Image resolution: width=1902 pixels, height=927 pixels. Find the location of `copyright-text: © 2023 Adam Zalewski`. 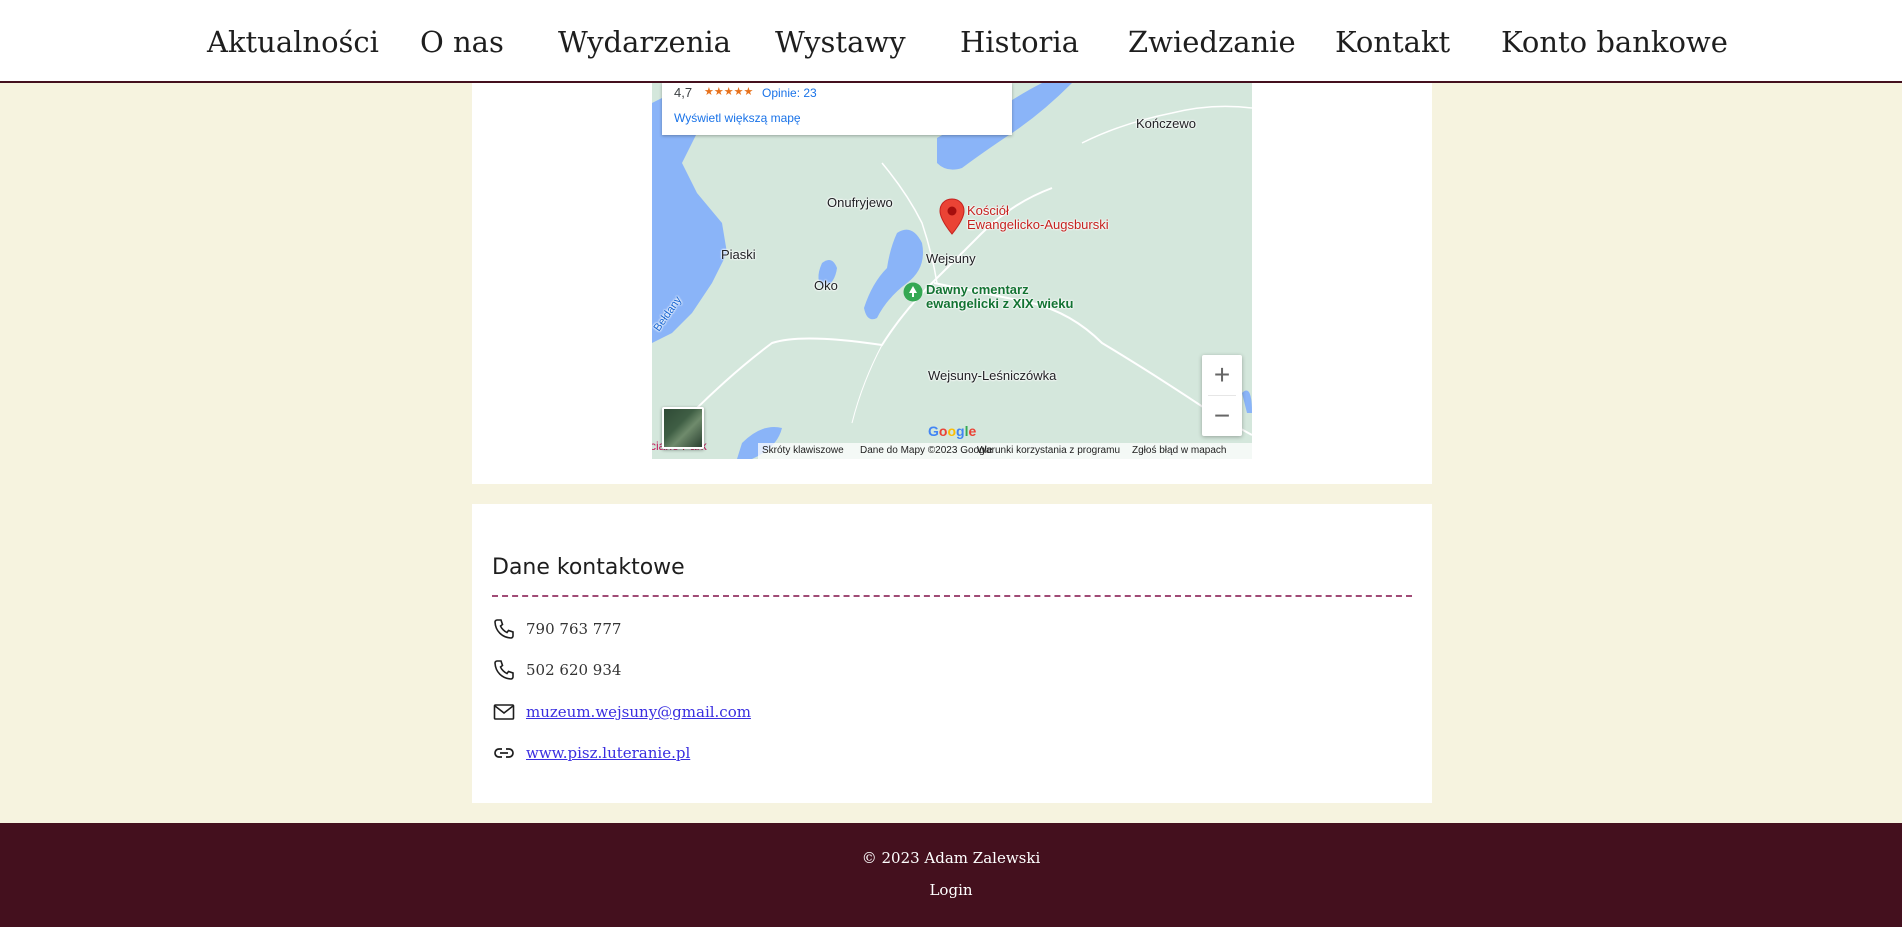

copyright-text: © 2023 Adam Zalewski is located at coordinates (951, 858).